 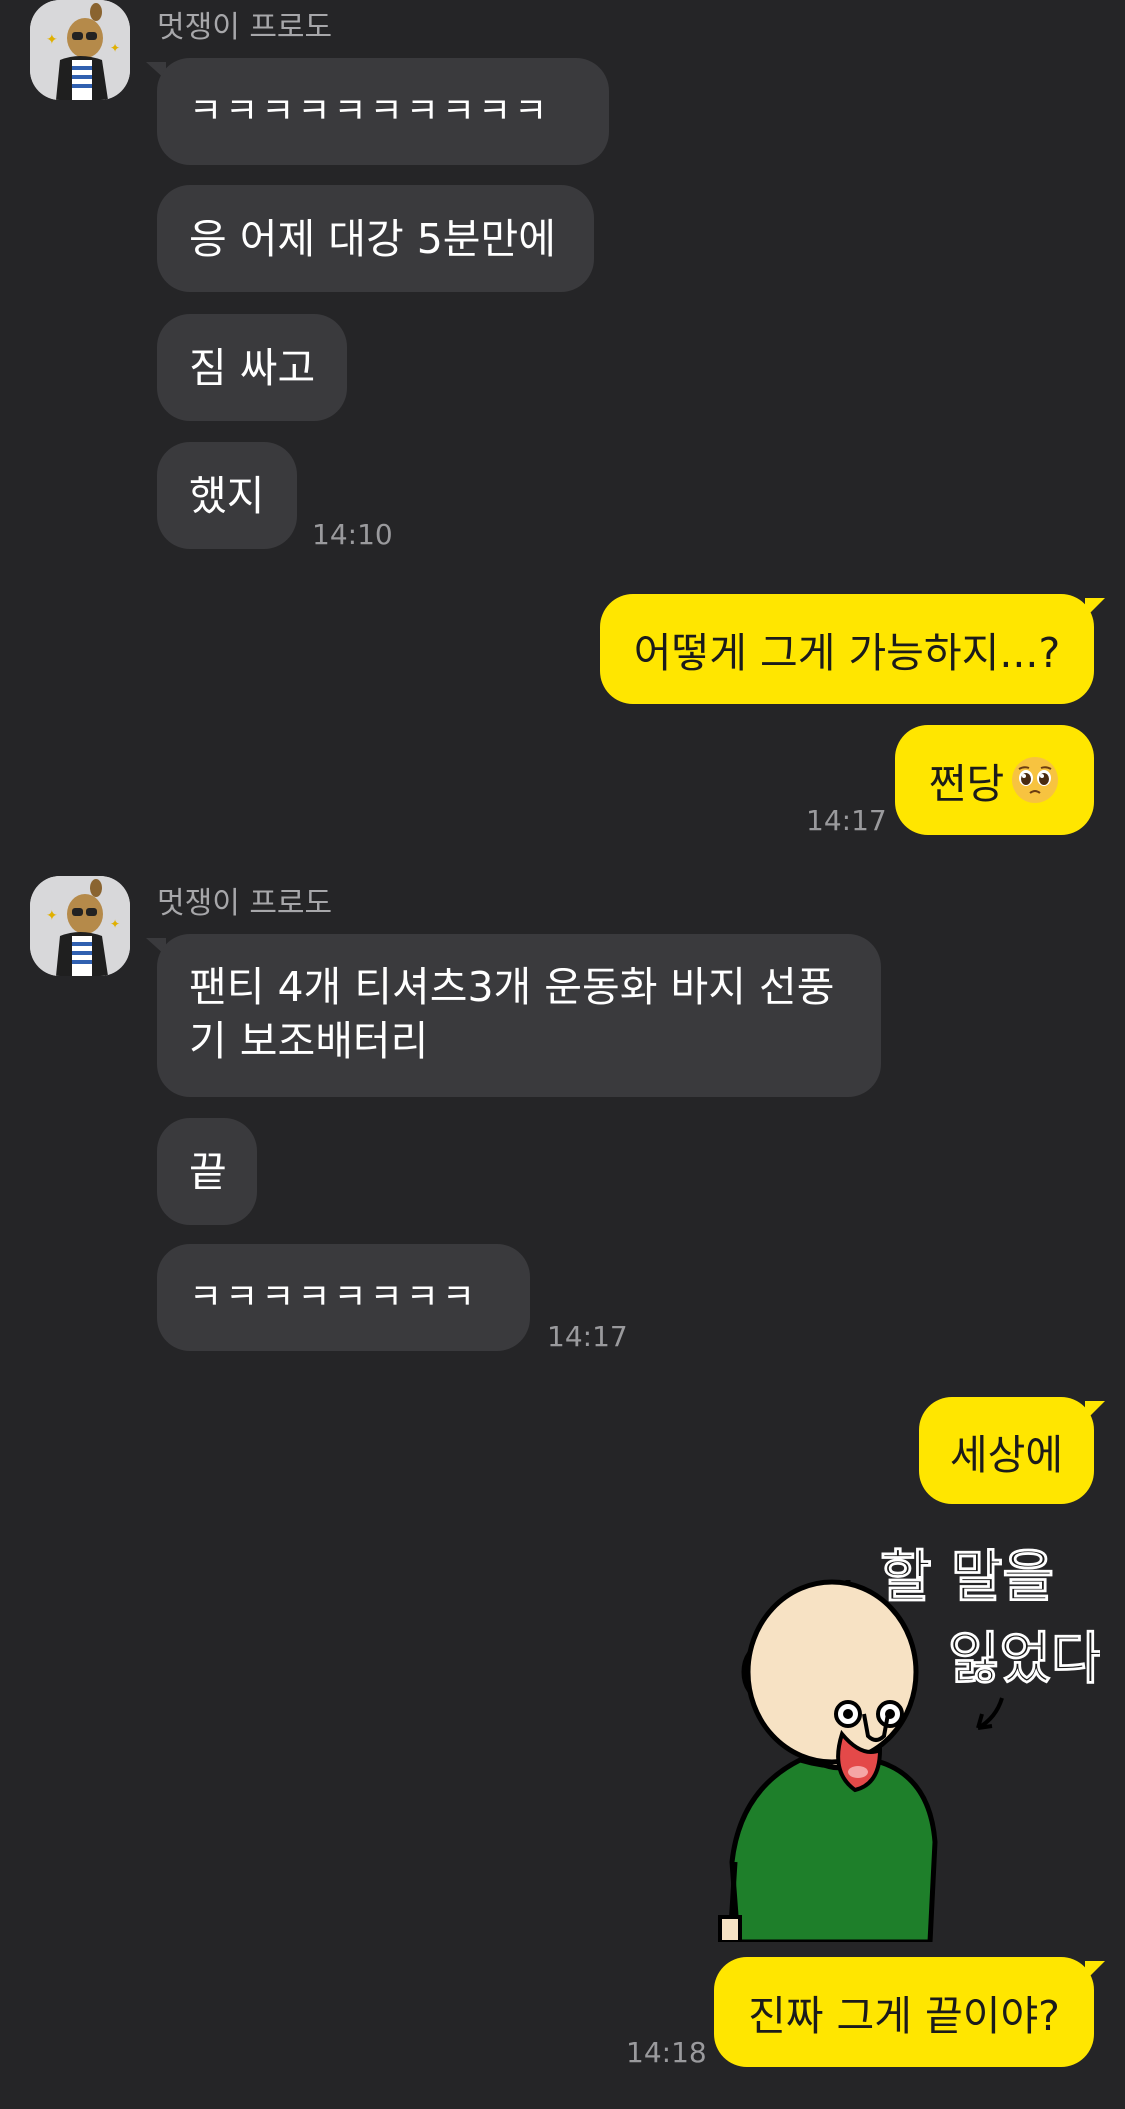 What do you see at coordinates (904, 2012) in the screenshot?
I see `message-bubble: 진짜 그게 끝이야?` at bounding box center [904, 2012].